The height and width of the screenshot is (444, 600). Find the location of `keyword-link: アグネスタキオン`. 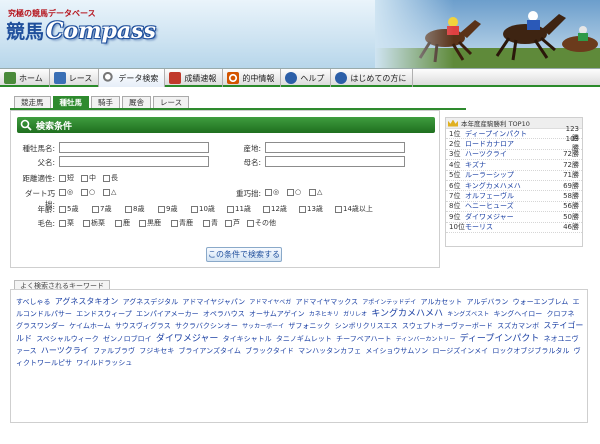

keyword-link: アグネスタキオン is located at coordinates (87, 301).